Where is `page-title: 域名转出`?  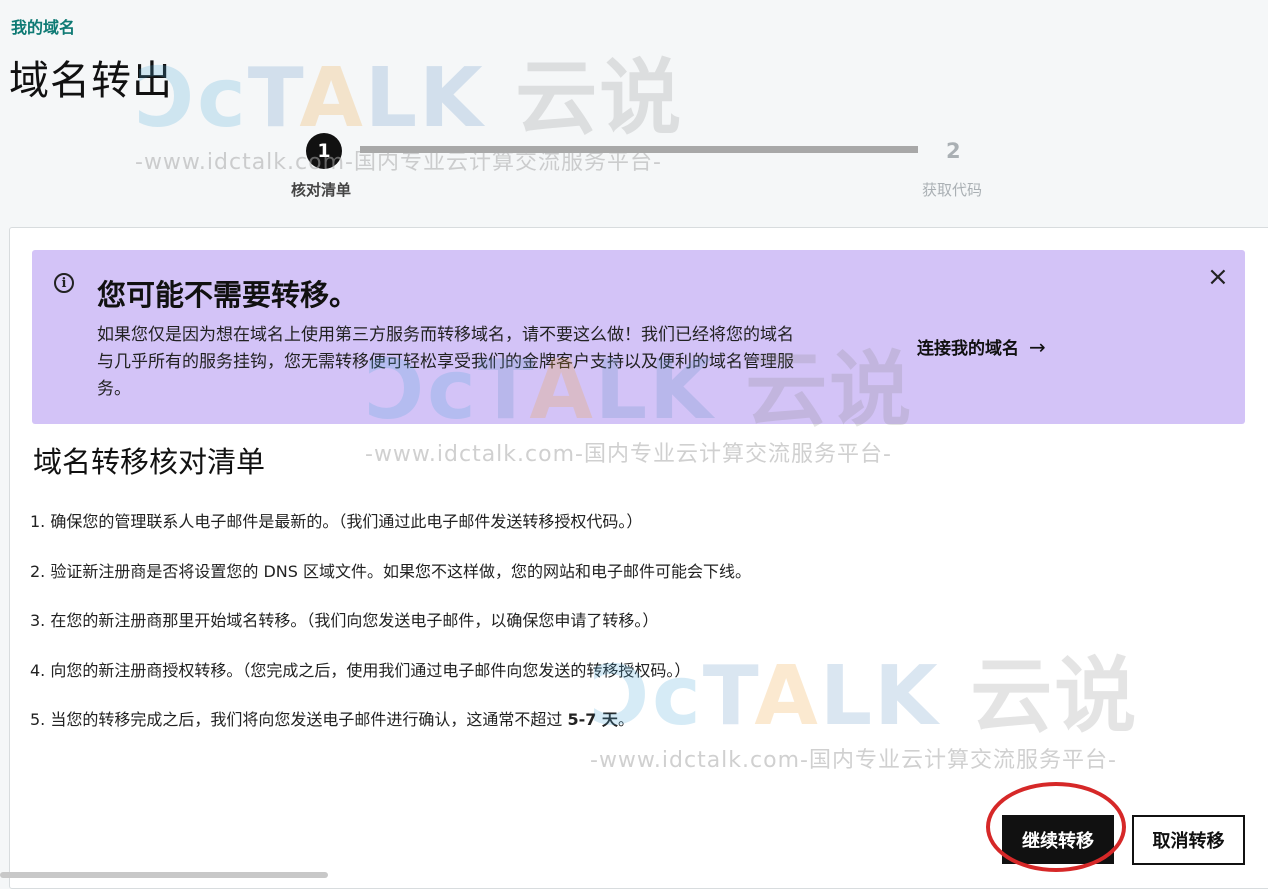 page-title: 域名转出 is located at coordinates (91, 81).